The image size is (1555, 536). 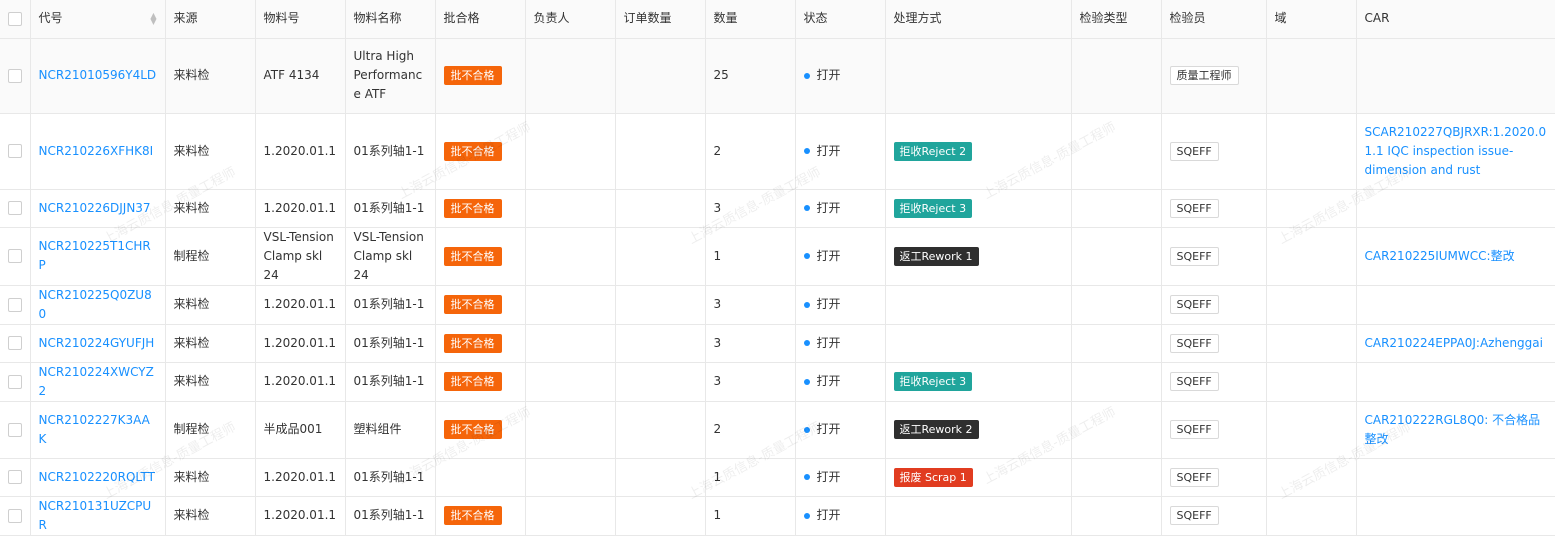 What do you see at coordinates (933, 208) in the screenshot?
I see `disposition-tag: 拒收Reject 3` at bounding box center [933, 208].